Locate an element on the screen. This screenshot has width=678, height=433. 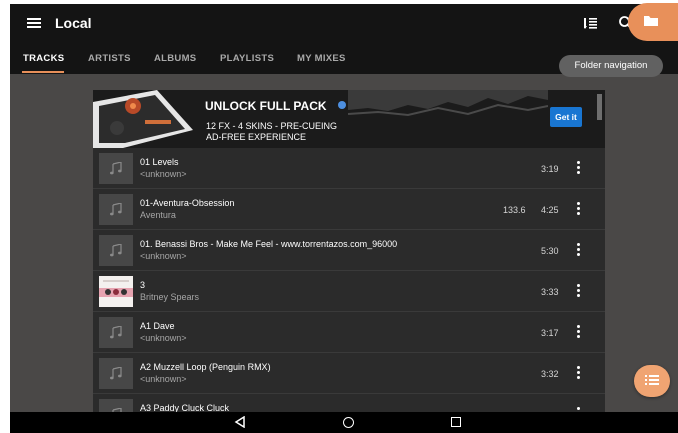
track-title: A1 Dave is located at coordinates (157, 326).